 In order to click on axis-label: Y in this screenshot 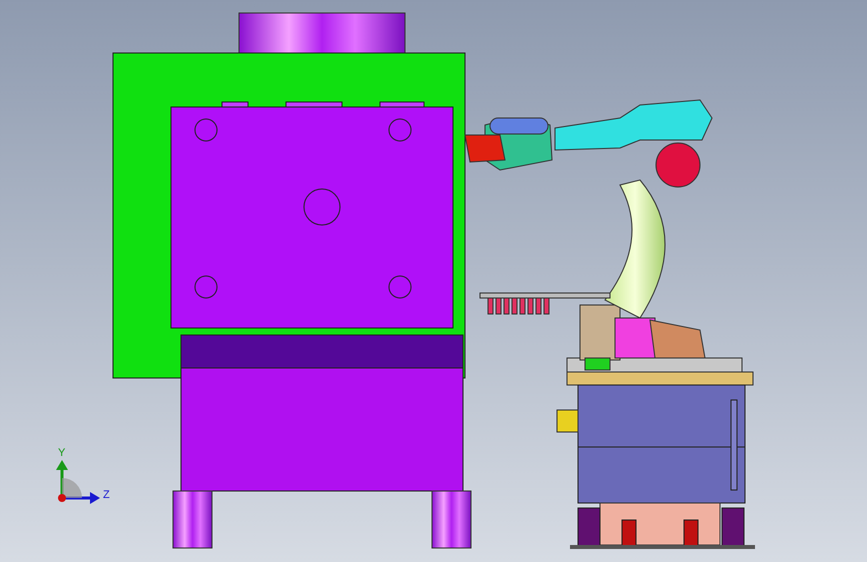, I will do `click(62, 453)`.